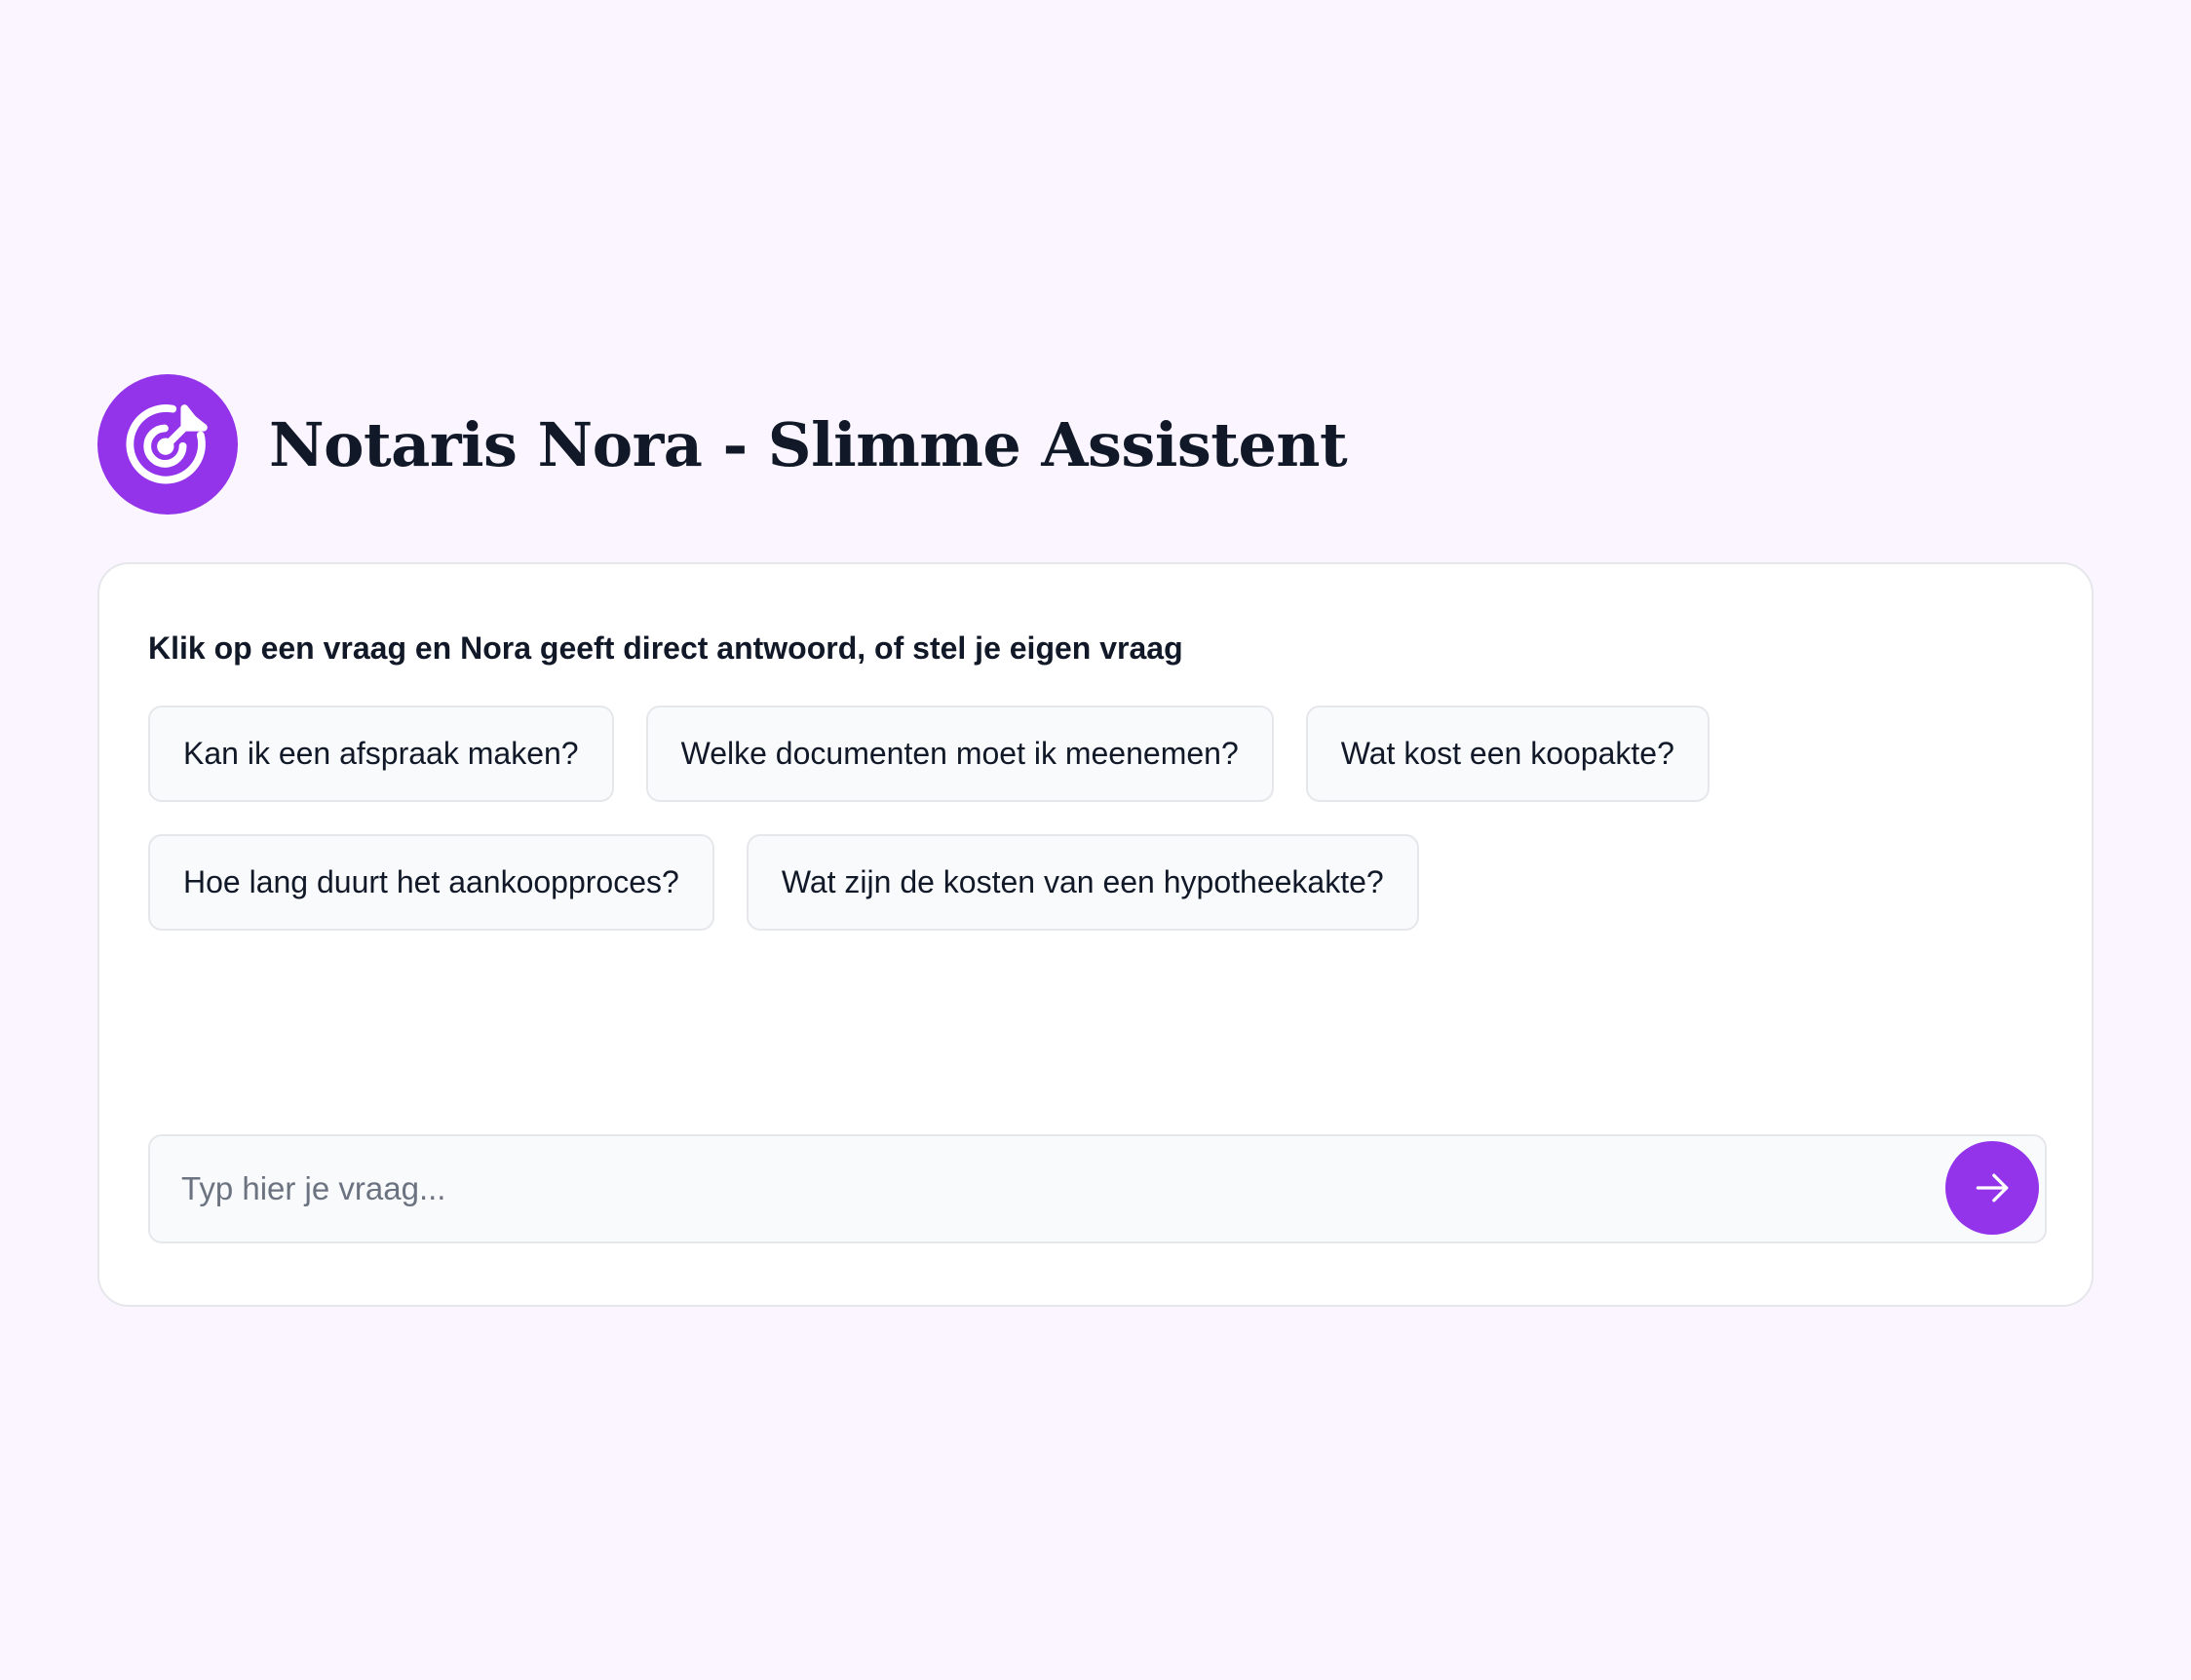 The height and width of the screenshot is (1680, 2191). What do you see at coordinates (381, 754) in the screenshot?
I see `suggestion-appointment-button: Kan ik een afspraak maken?` at bounding box center [381, 754].